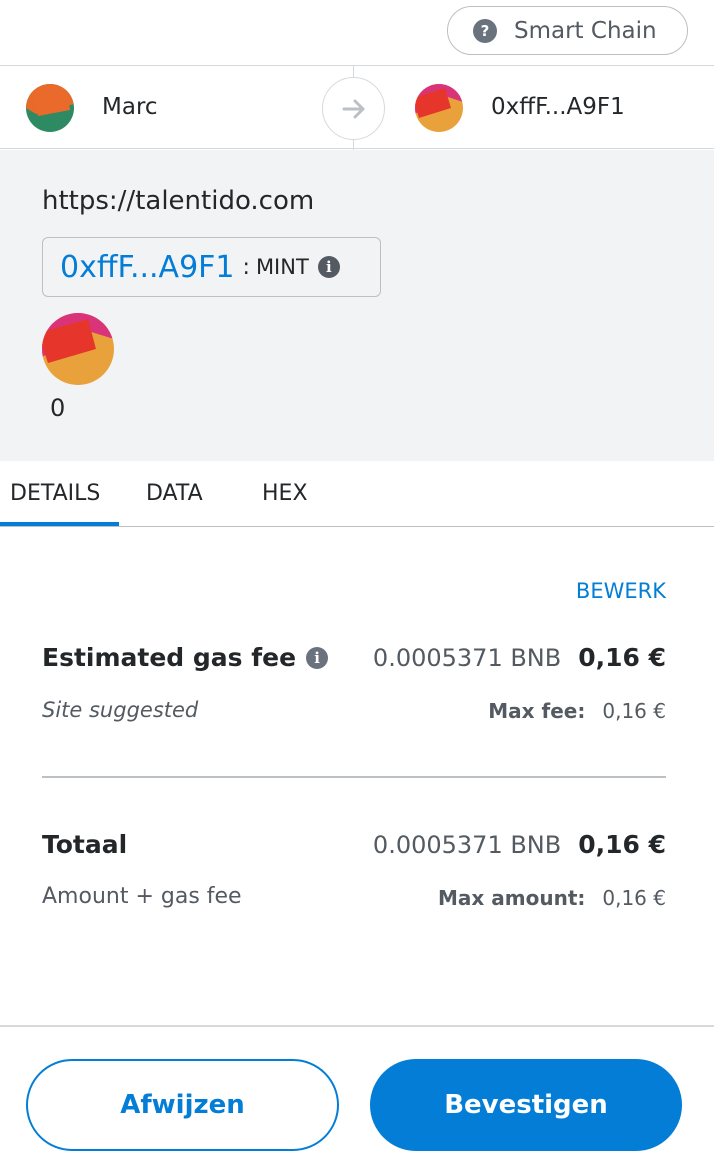  What do you see at coordinates (282, 267) in the screenshot?
I see `method-name: MINT` at bounding box center [282, 267].